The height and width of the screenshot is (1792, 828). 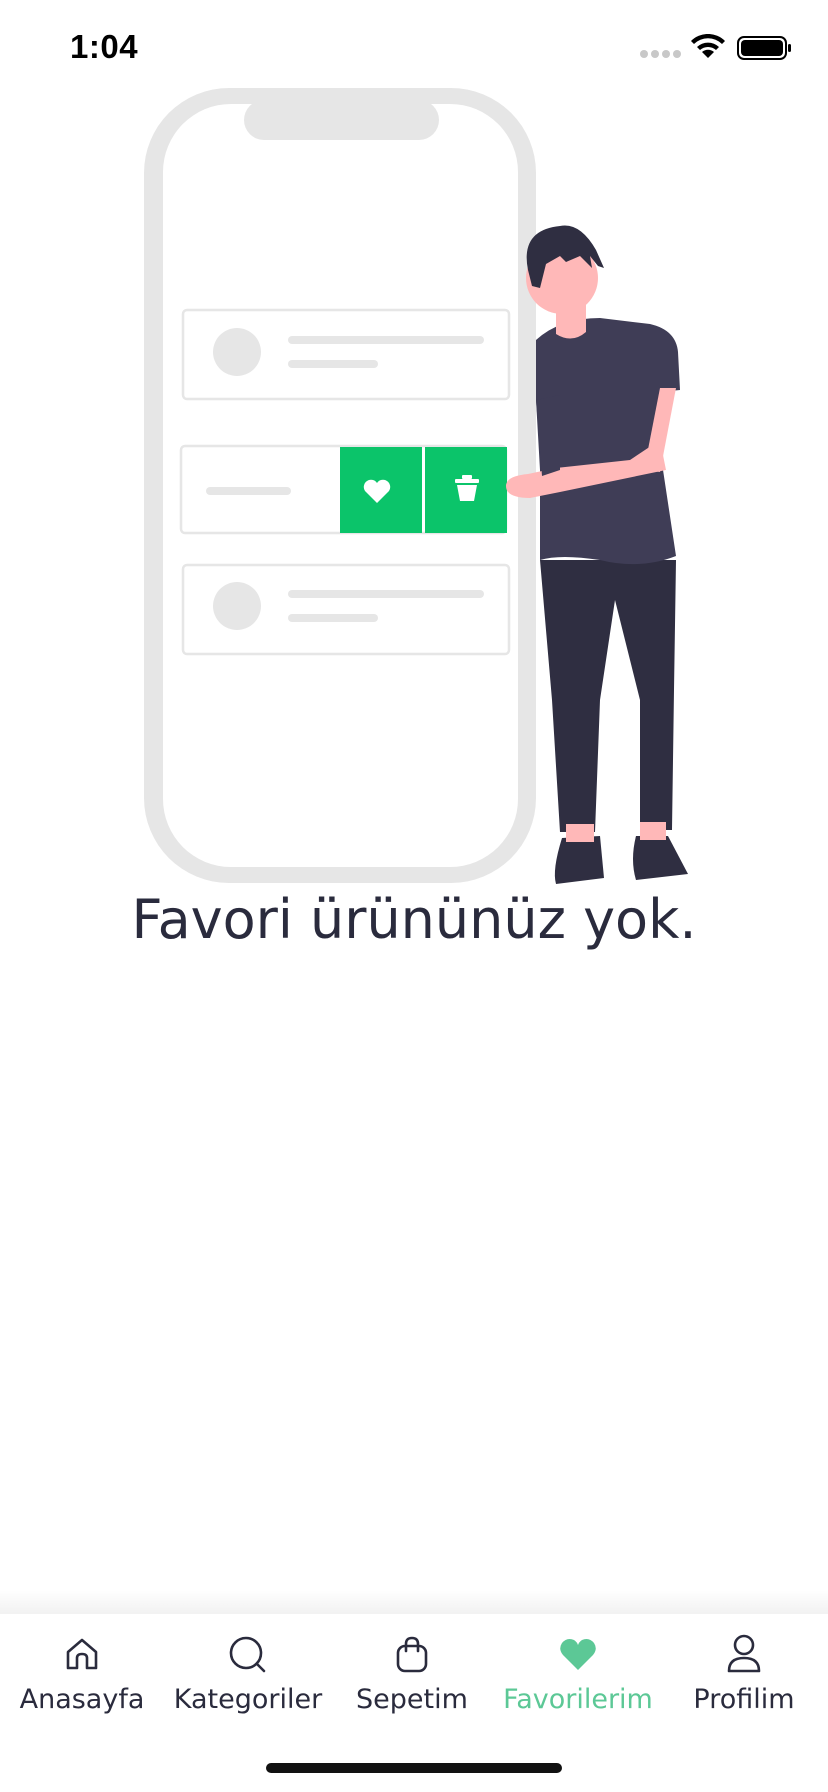 I want to click on home-icon, so click(x=82, y=1654).